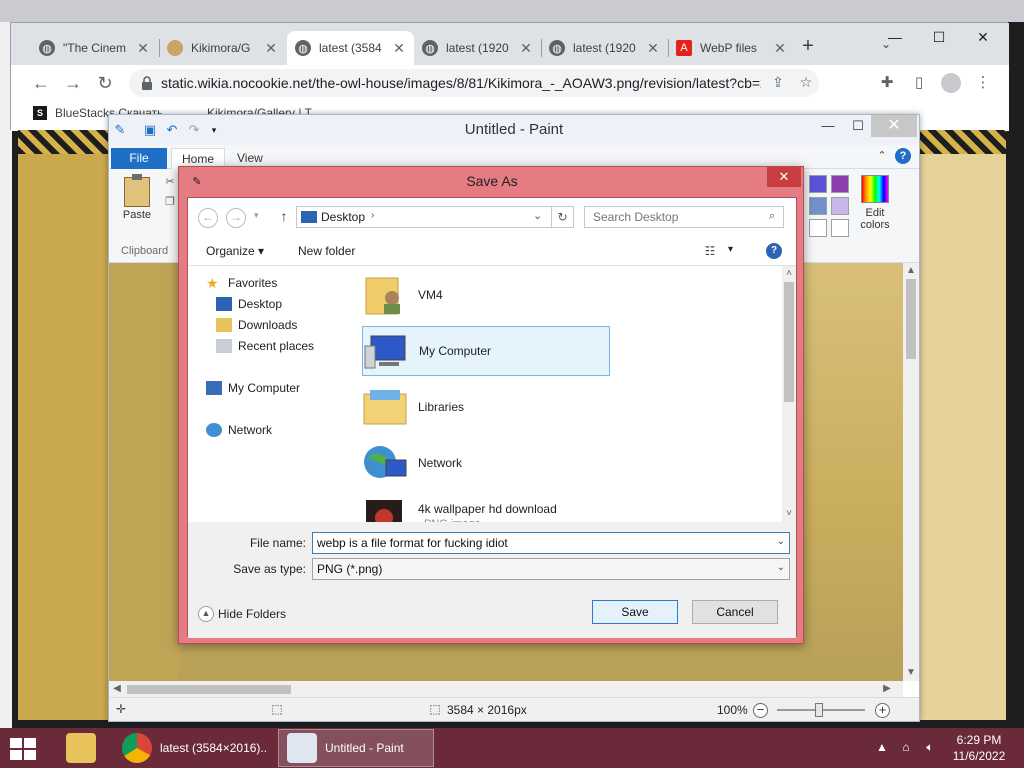 The width and height of the screenshot is (1024, 768). Describe the element at coordinates (939, 37) in the screenshot. I see `maximize-button: ☐` at that location.